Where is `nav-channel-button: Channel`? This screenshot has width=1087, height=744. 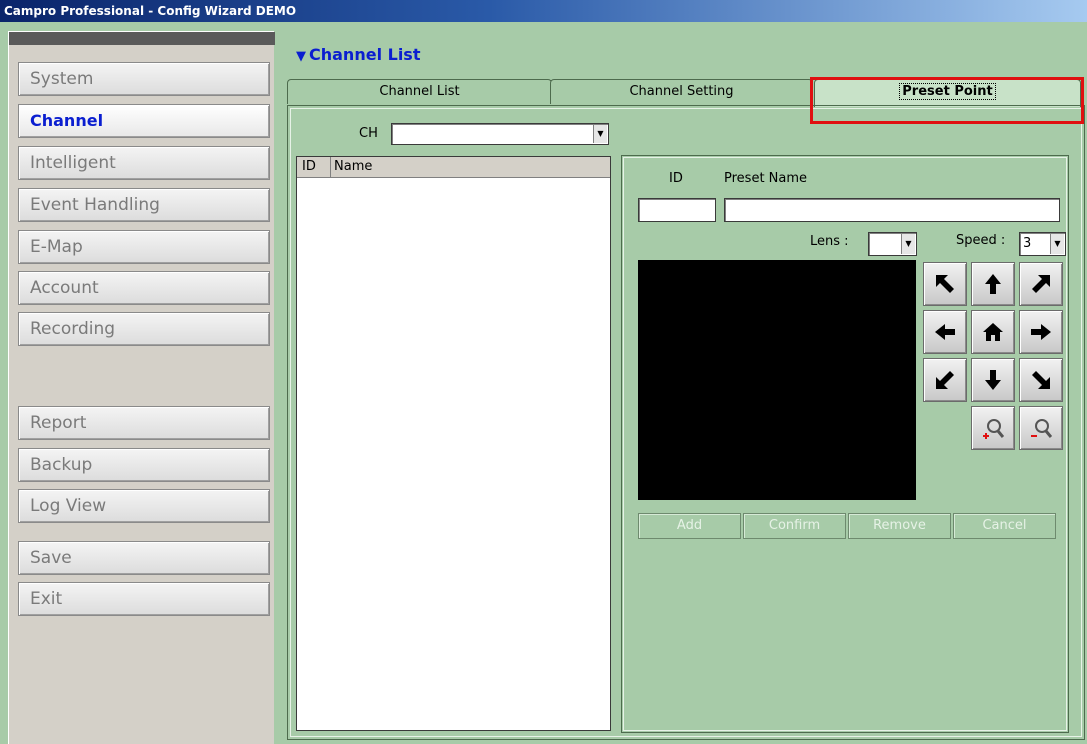 nav-channel-button: Channel is located at coordinates (144, 121).